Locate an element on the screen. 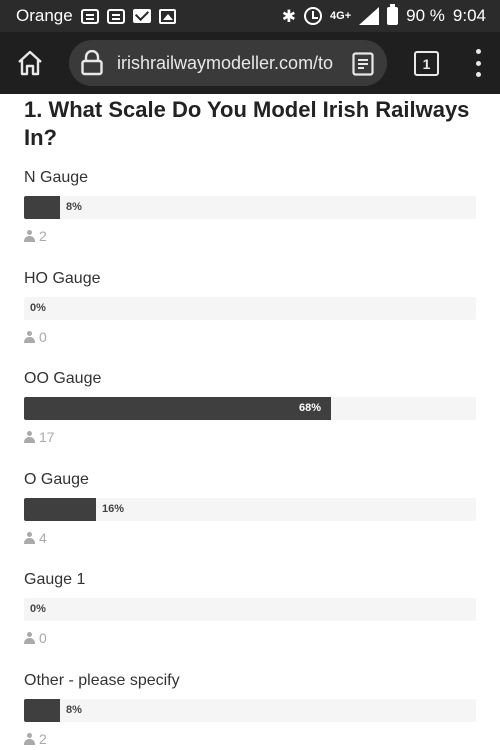 The height and width of the screenshot is (750, 500). poll-option: Other - please specify 8% 2 is located at coordinates (250, 709).